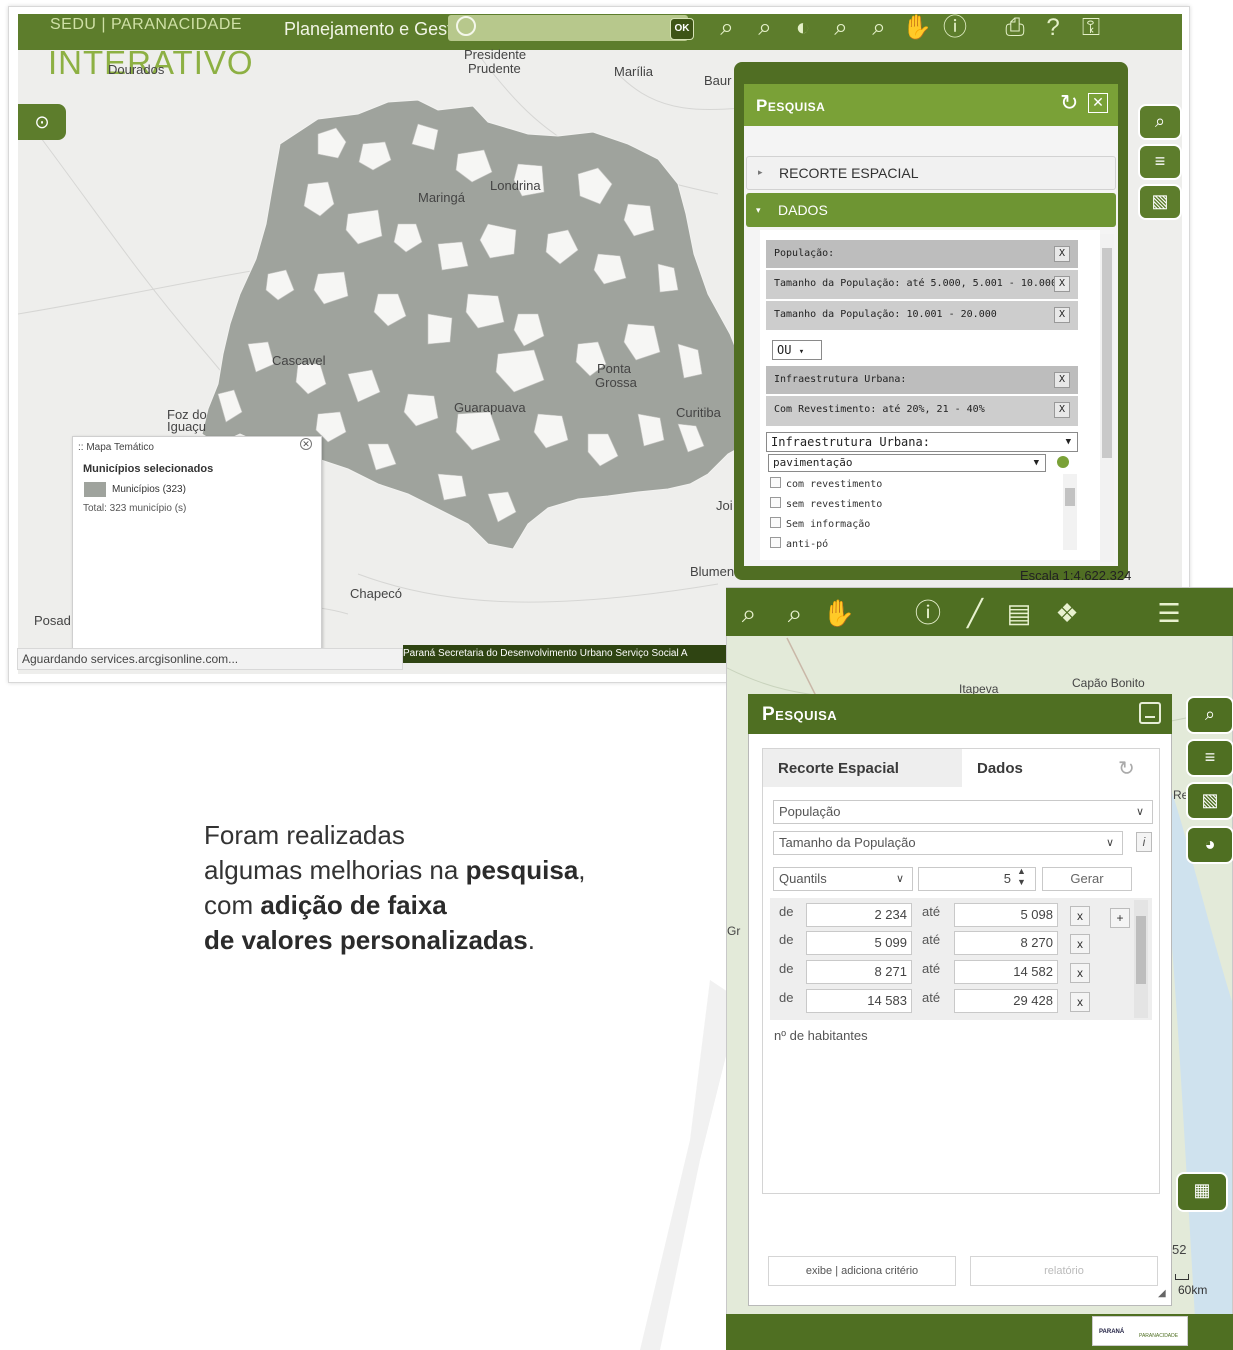  I want to click on method-select: Quantils ∨, so click(843, 879).